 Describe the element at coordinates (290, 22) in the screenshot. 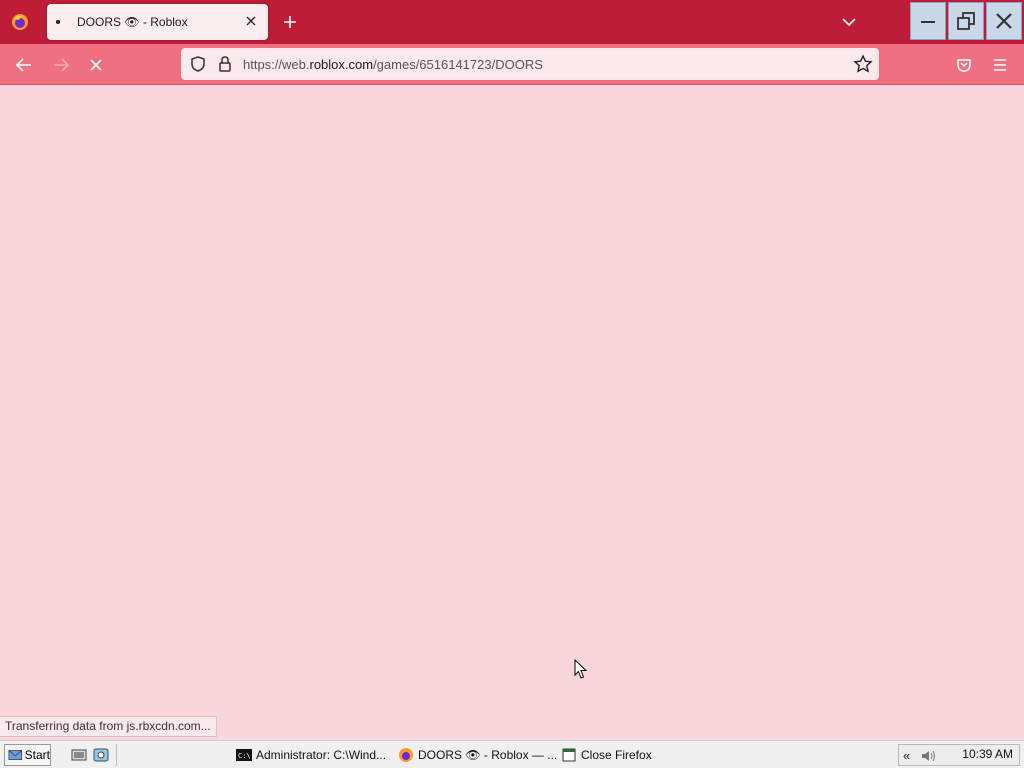

I see `plus-icon` at that location.